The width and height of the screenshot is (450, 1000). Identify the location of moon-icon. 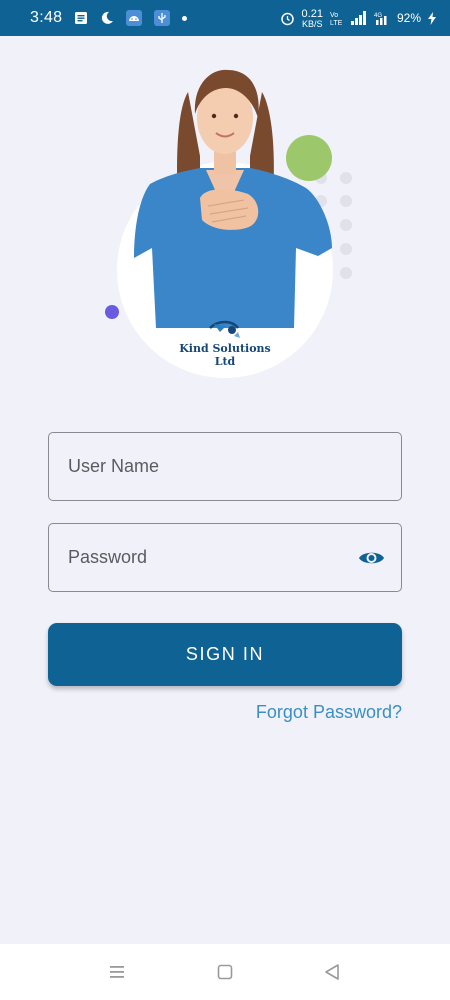
(107, 18).